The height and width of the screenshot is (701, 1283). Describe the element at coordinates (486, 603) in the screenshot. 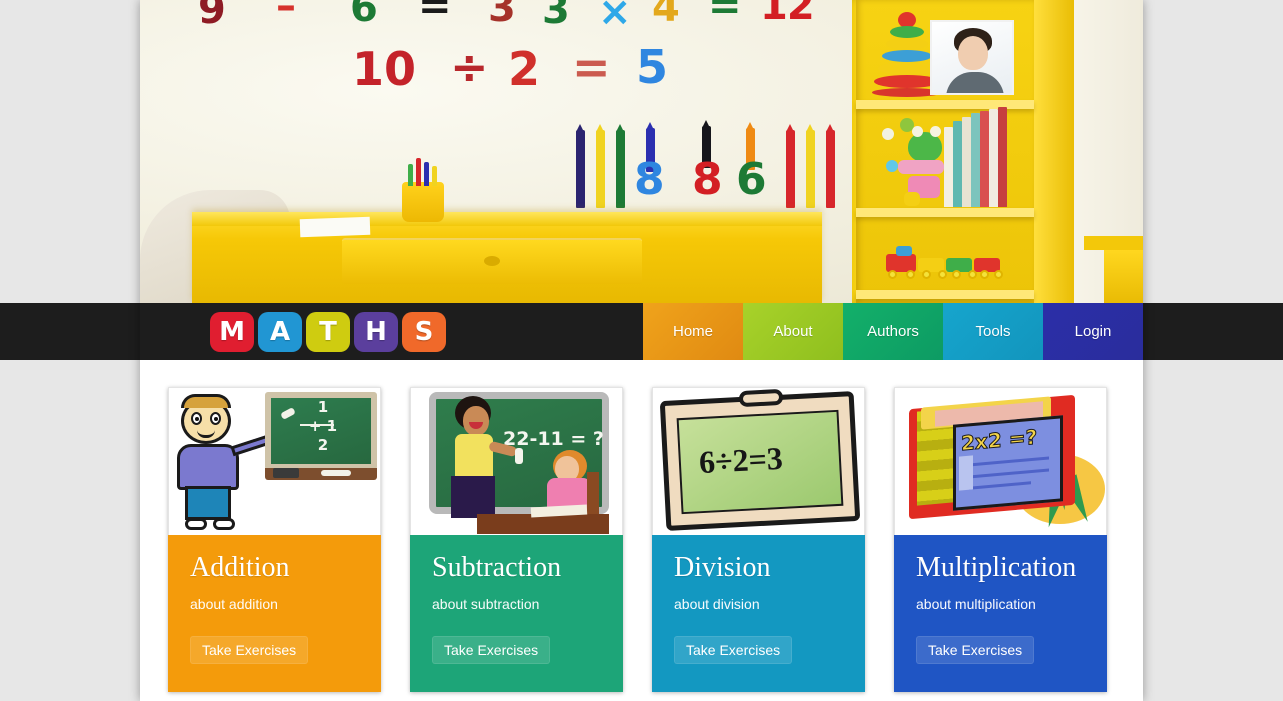

I see `subtraction-desc: about subtraction` at that location.